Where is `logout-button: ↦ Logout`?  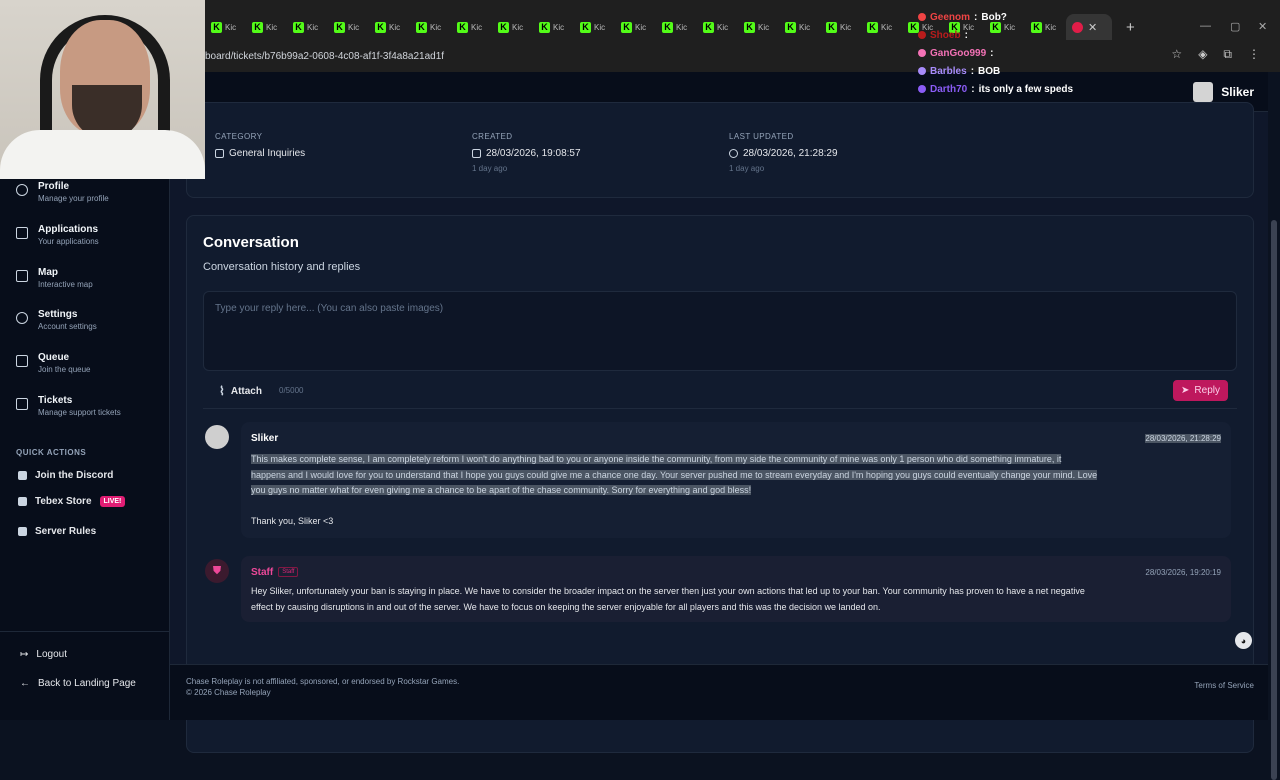 logout-button: ↦ Logout is located at coordinates (43, 654).